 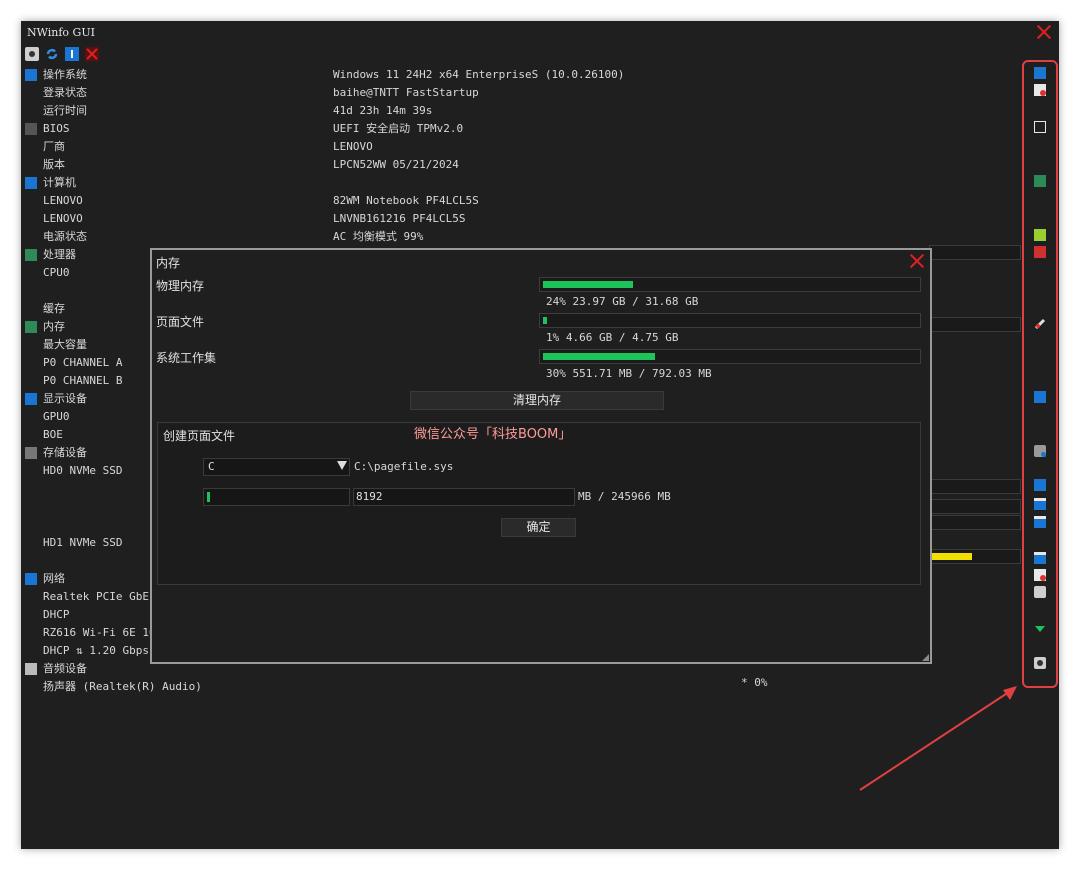 I want to click on annotation-arrow, so click(x=938, y=738).